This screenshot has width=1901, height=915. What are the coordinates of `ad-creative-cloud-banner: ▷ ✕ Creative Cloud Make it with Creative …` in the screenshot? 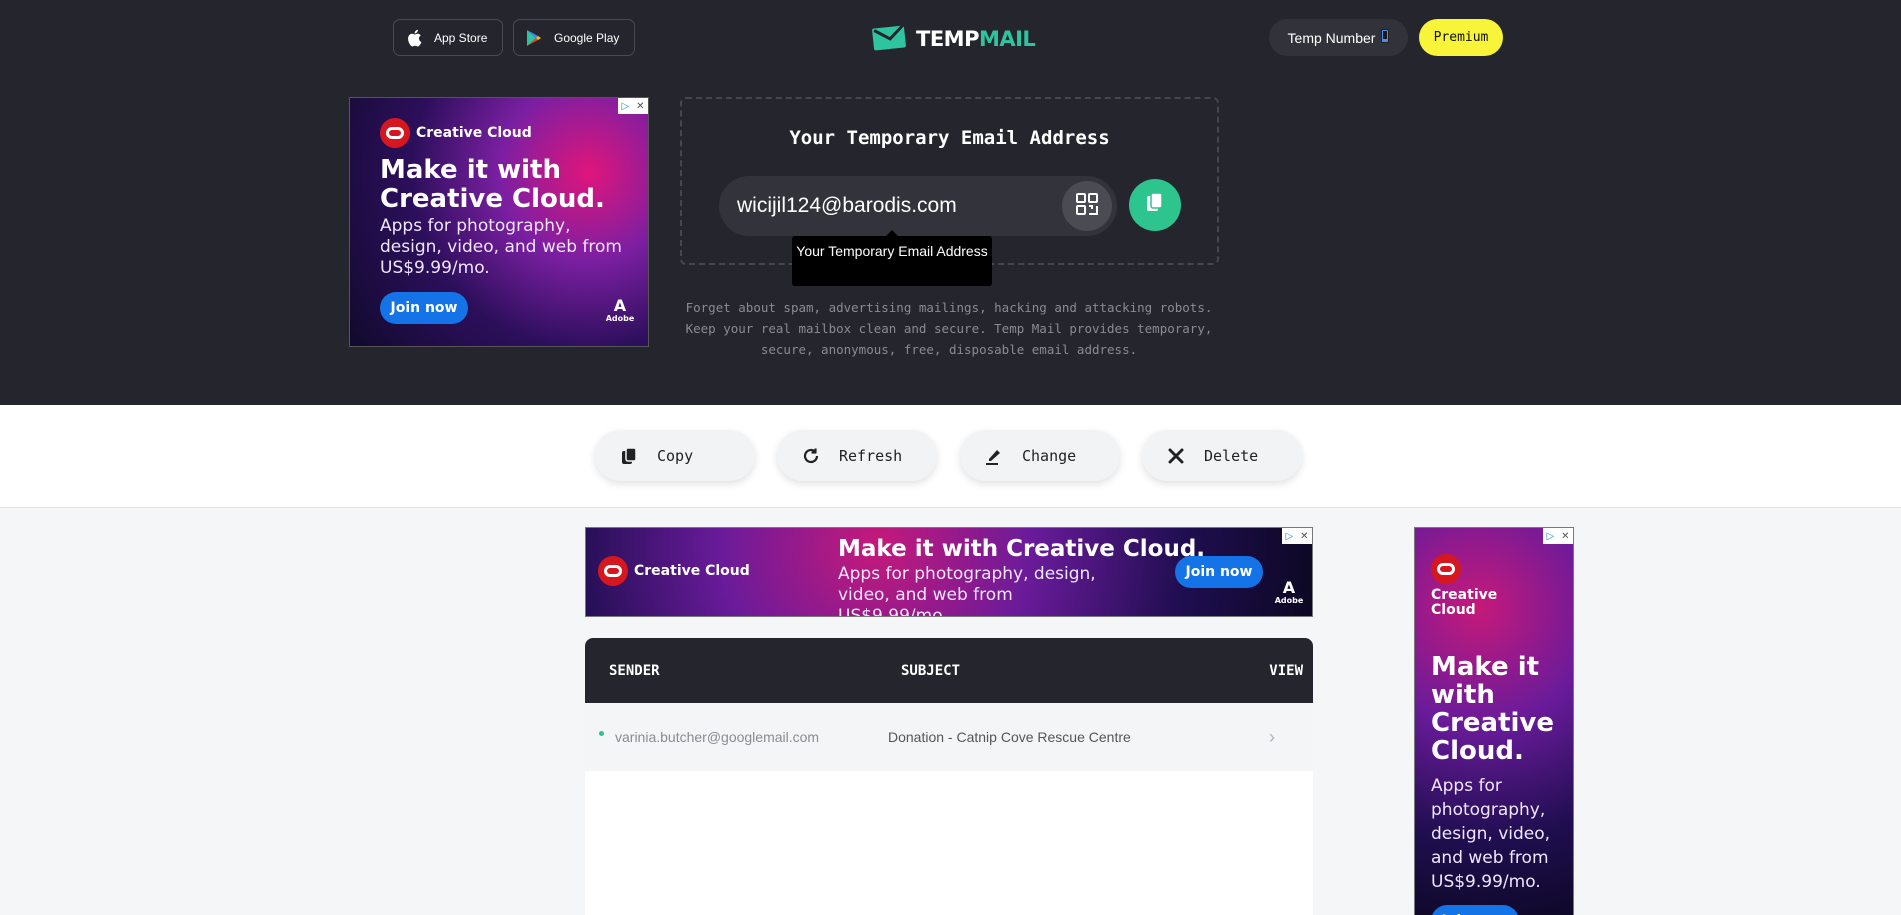 It's located at (949, 572).